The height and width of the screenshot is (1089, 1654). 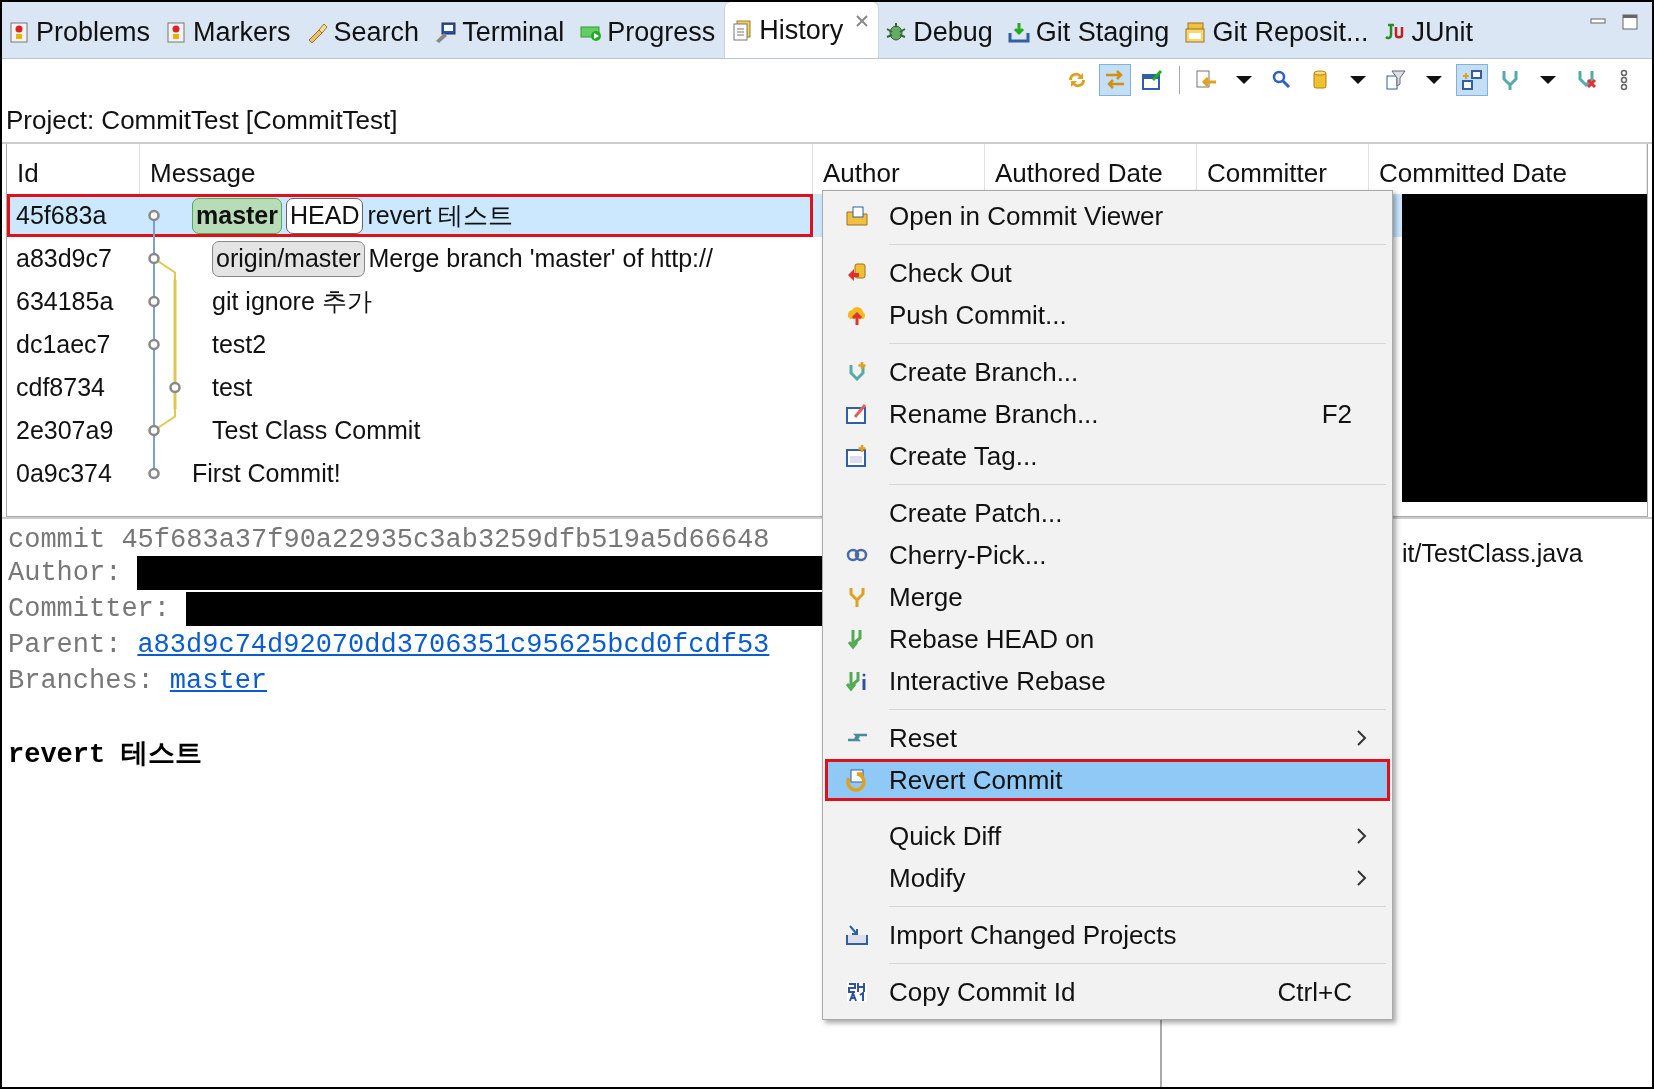 I want to click on branch-tag: master, so click(x=237, y=215).